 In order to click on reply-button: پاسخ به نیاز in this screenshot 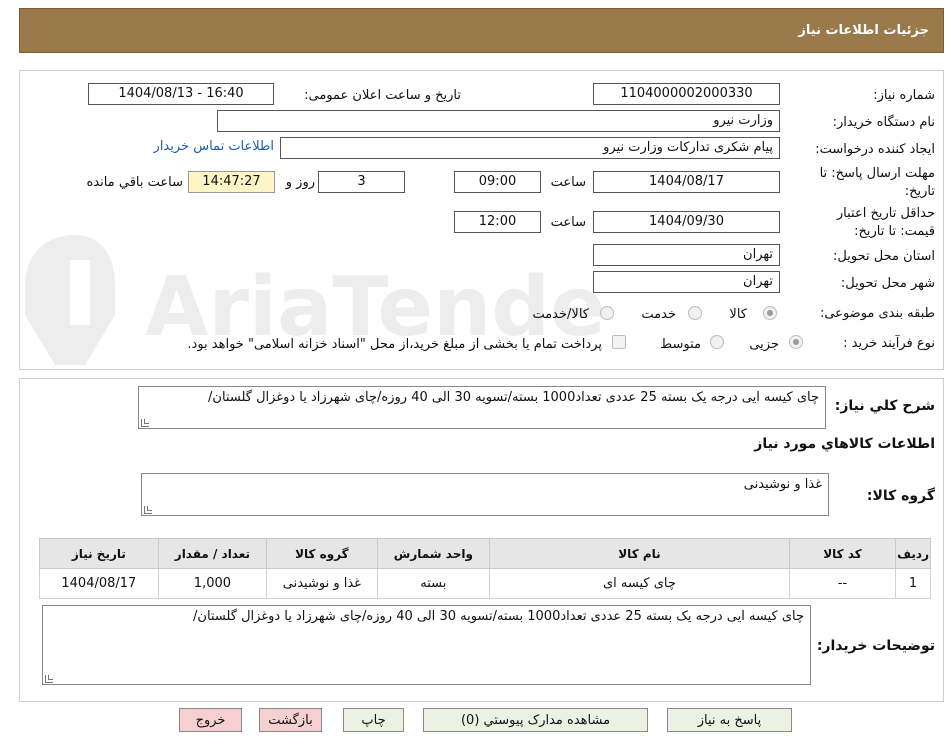, I will do `click(729, 720)`.